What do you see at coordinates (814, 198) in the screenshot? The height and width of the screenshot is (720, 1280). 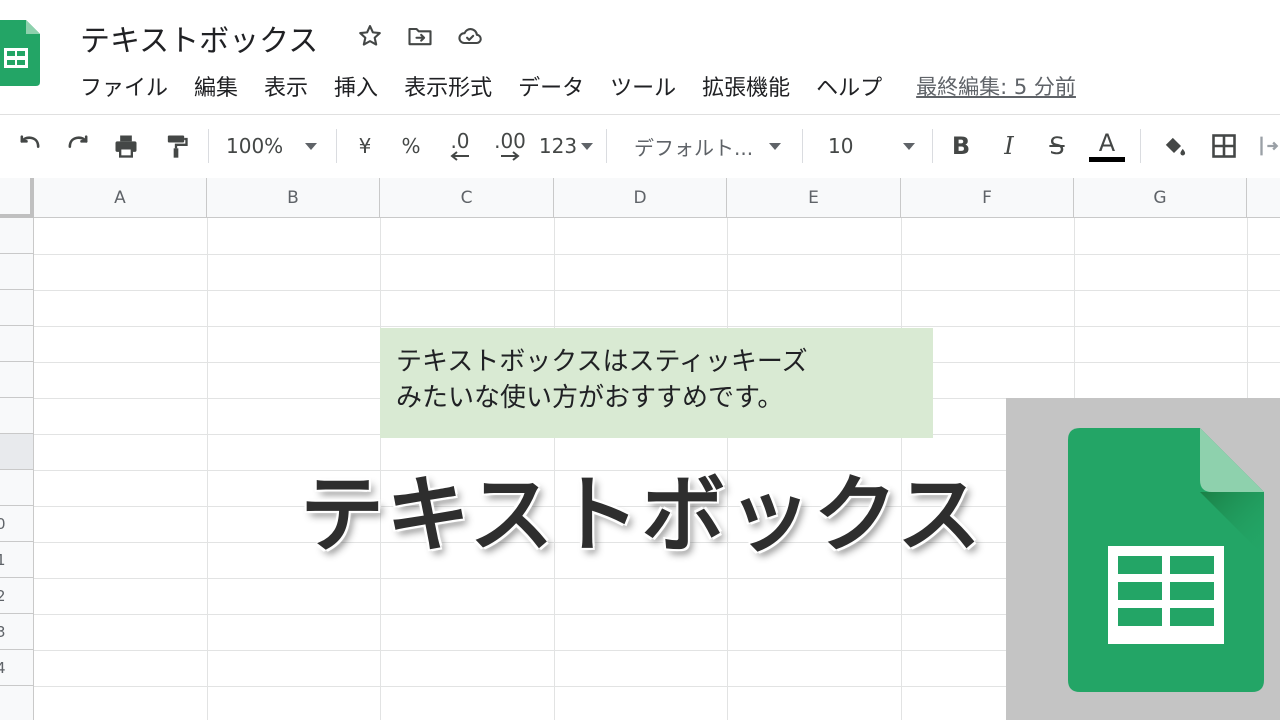 I see `column-header-e: E` at bounding box center [814, 198].